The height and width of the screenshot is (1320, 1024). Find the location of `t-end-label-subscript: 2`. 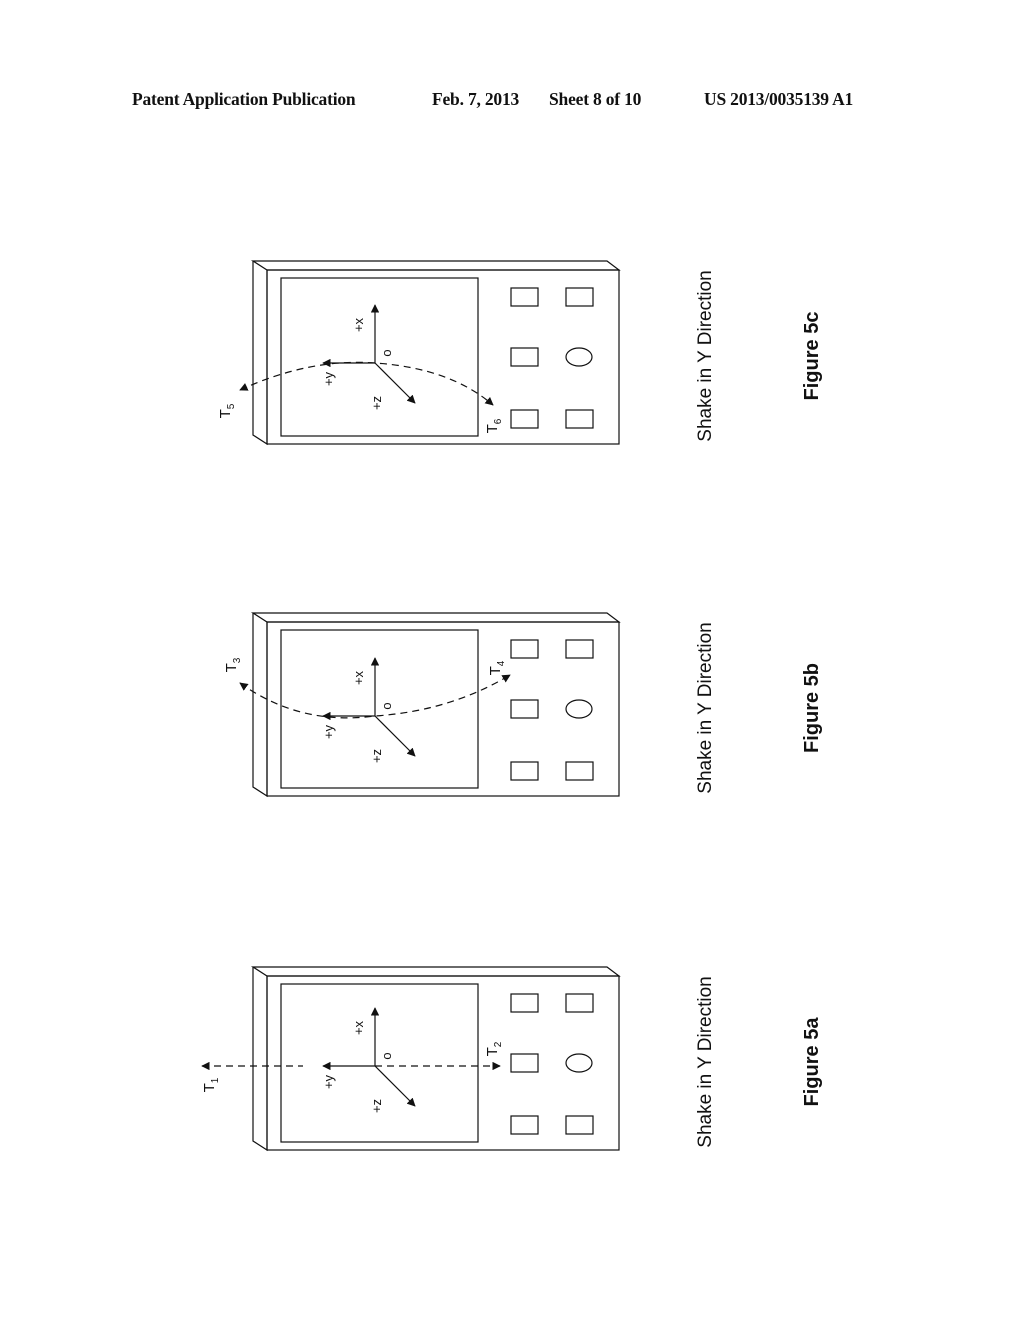

t-end-label-subscript: 2 is located at coordinates (498, 1044).